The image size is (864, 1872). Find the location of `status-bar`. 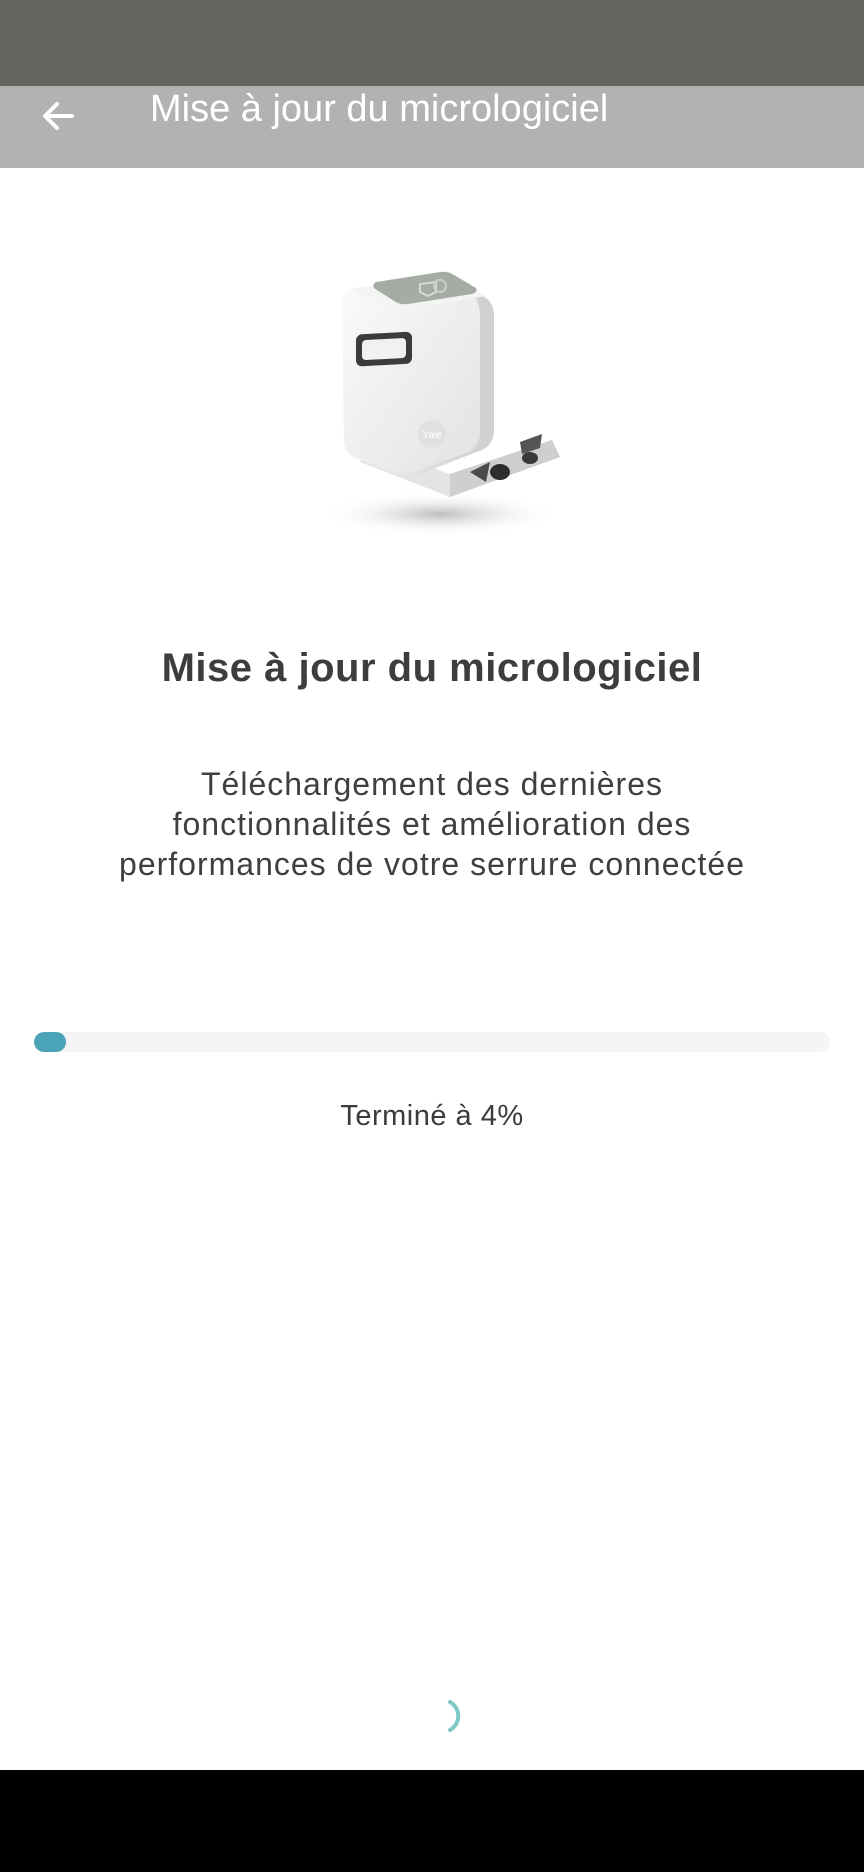

status-bar is located at coordinates (432, 43).